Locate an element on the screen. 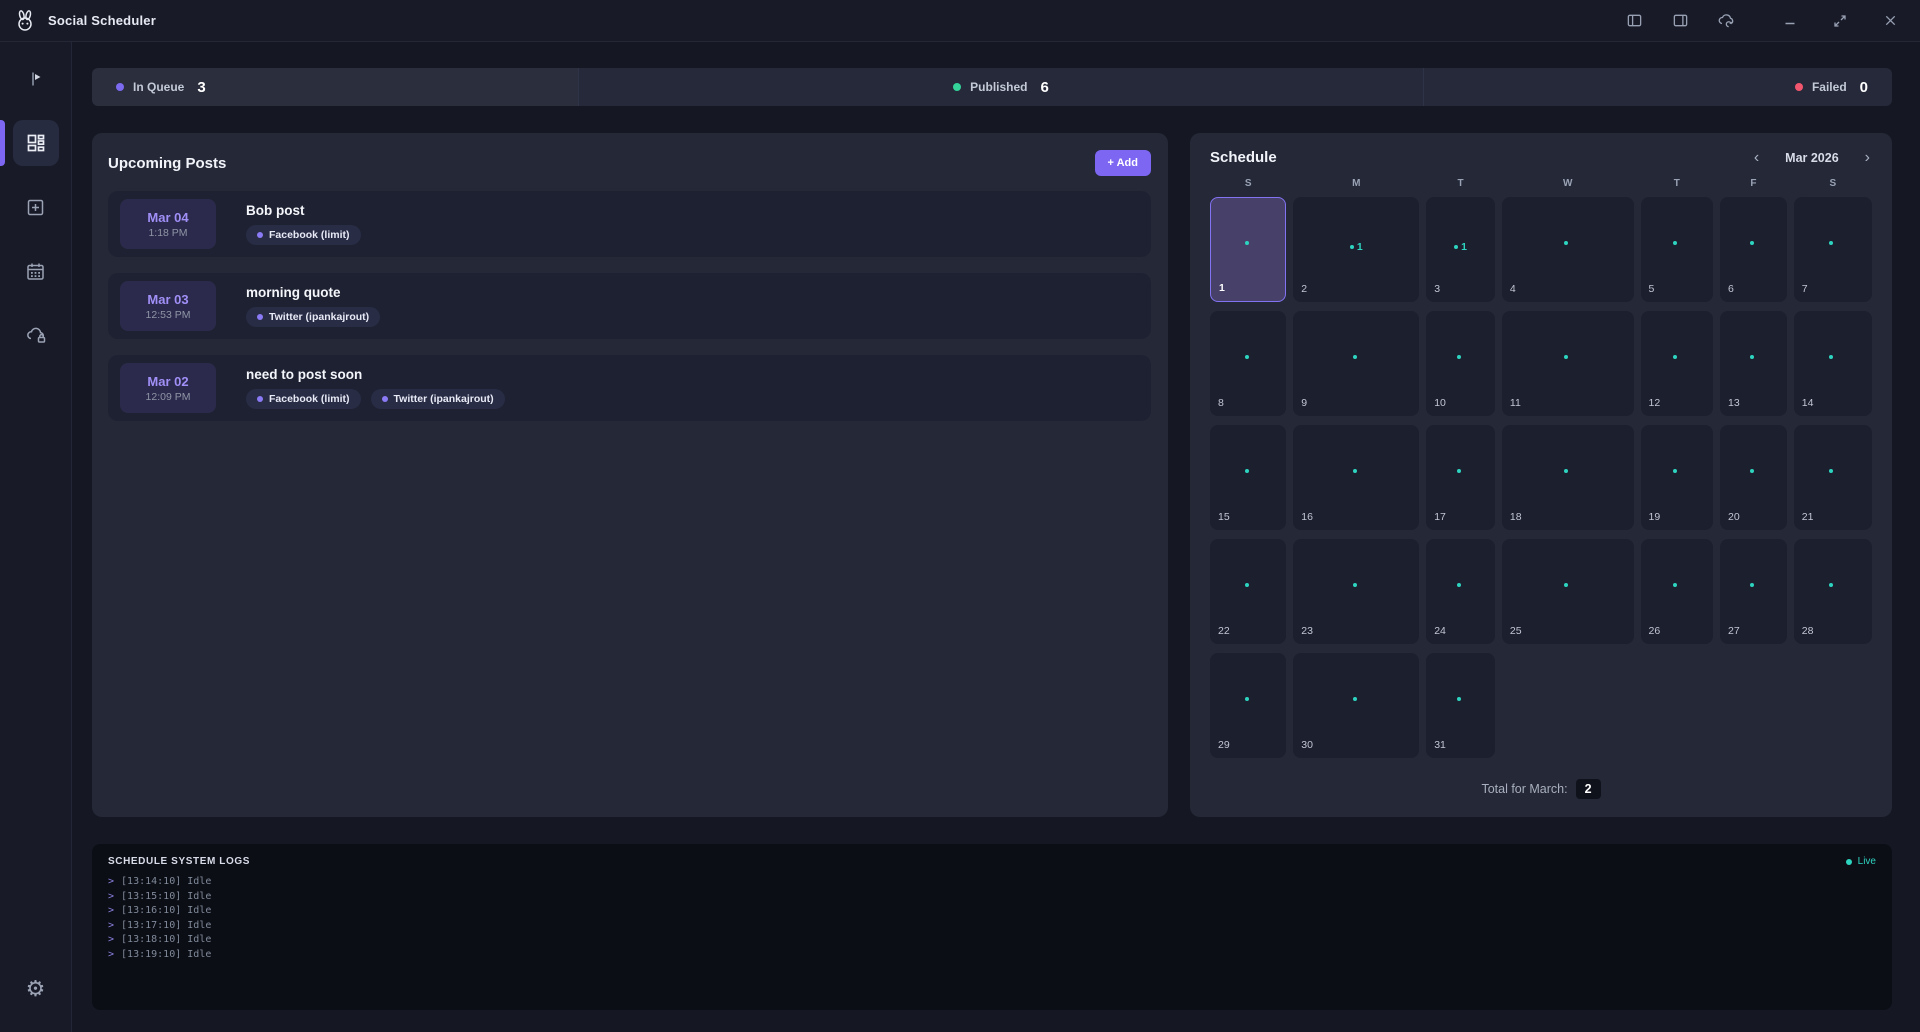  post-date-badge: Mar 02 12:09 PM is located at coordinates (168, 388).